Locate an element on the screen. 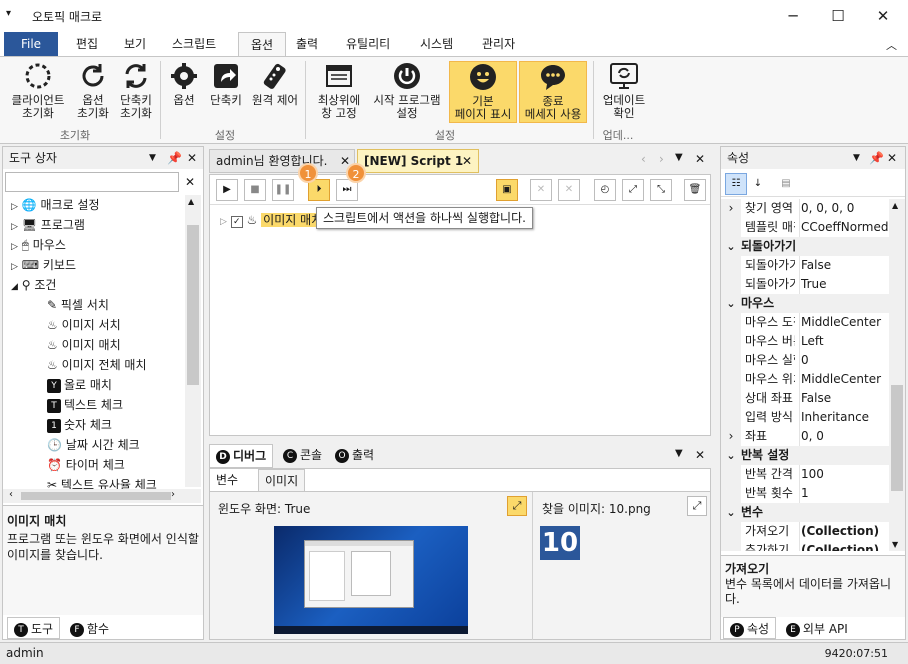 The width and height of the screenshot is (908, 664). tab-debug: D 디버그 is located at coordinates (241, 456).